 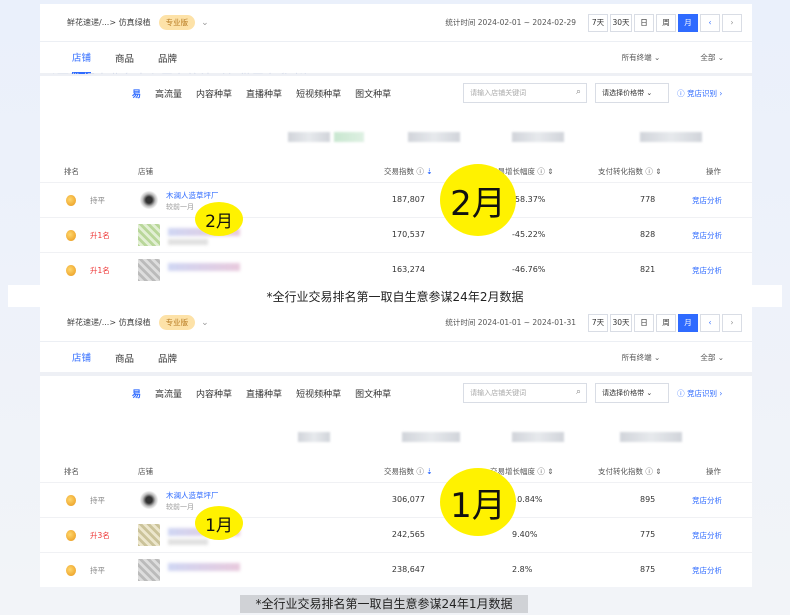 I want to click on feb-breadcrumb: 鲜花速递/...> 仿真绿植, so click(x=109, y=22).